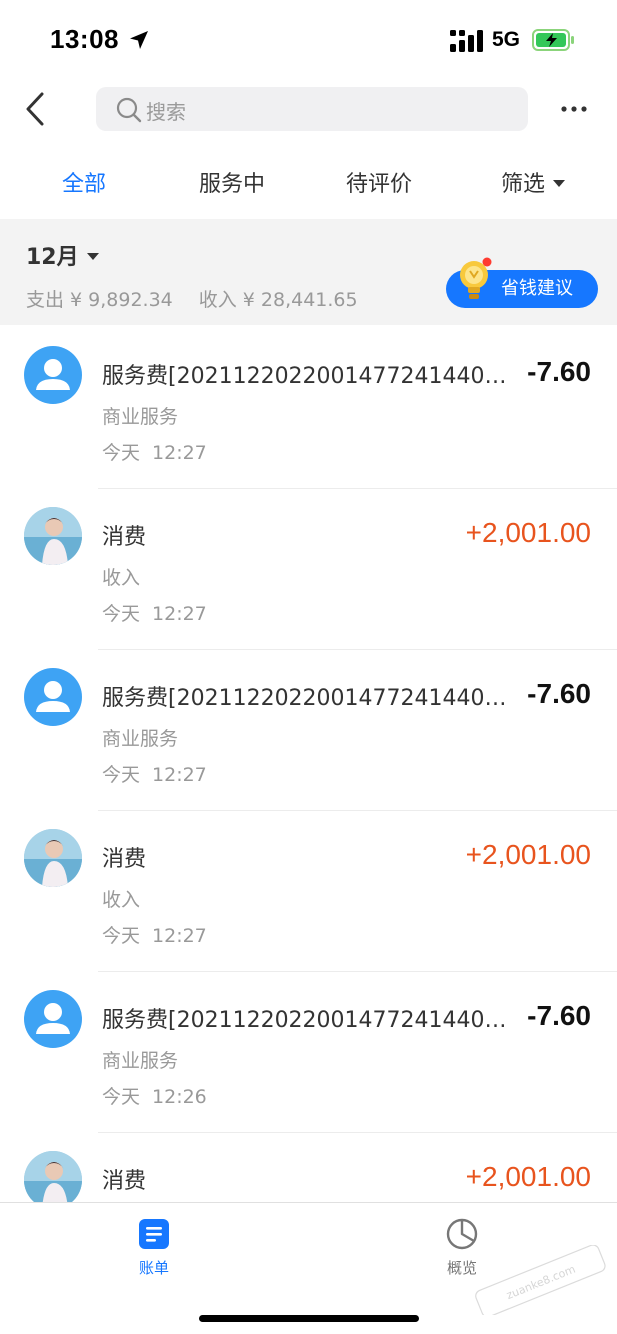 The width and height of the screenshot is (617, 1334). What do you see at coordinates (379, 182) in the screenshot?
I see `tab-to-review: 待评价` at bounding box center [379, 182].